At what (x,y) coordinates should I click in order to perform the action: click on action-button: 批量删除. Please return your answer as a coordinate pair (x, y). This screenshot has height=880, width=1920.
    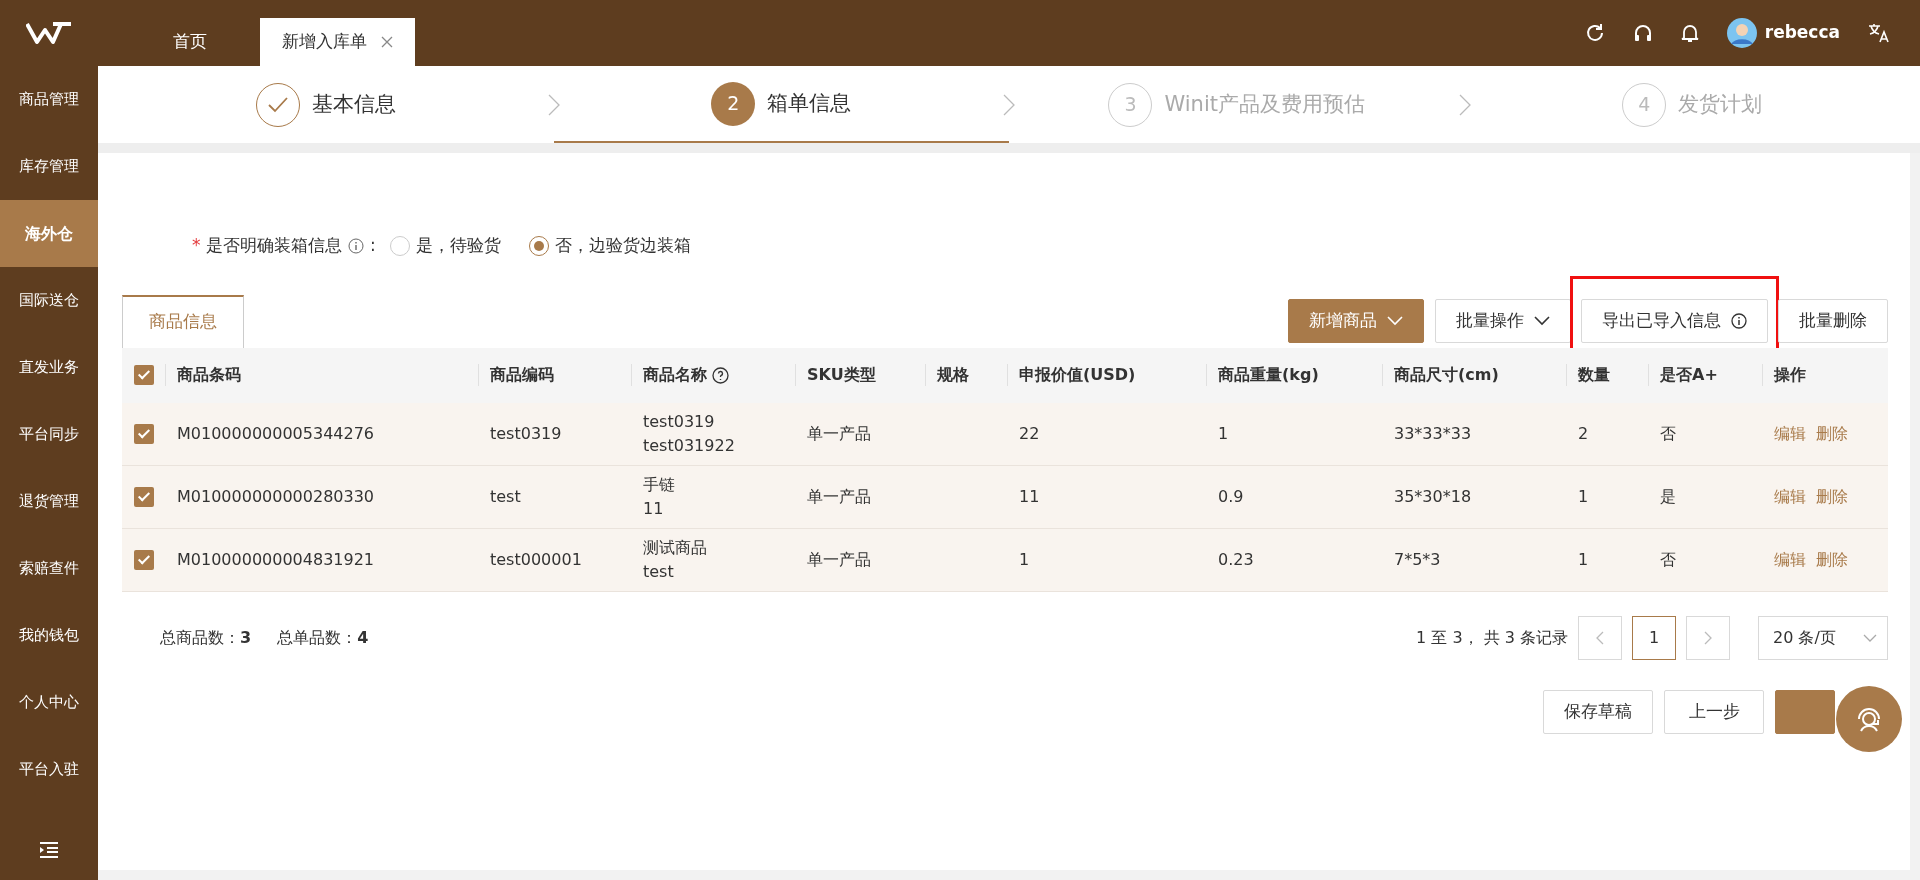
    Looking at the image, I should click on (1833, 321).